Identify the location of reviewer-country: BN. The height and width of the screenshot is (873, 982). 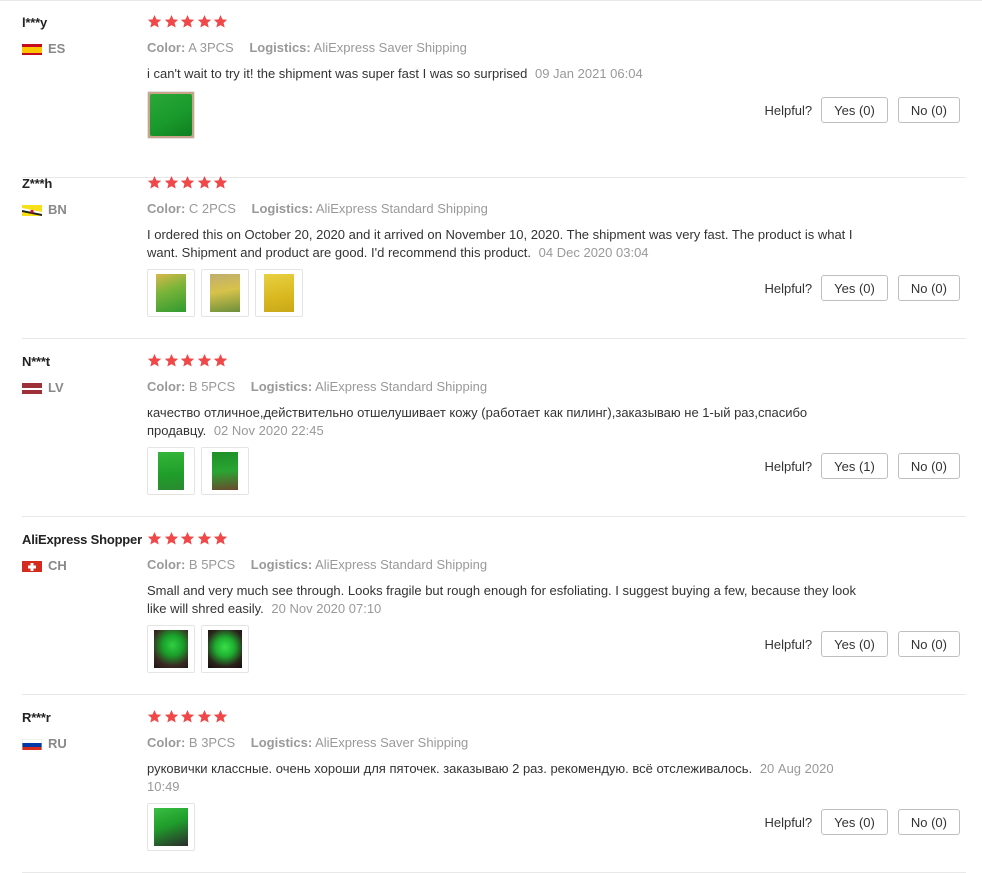
(44, 209).